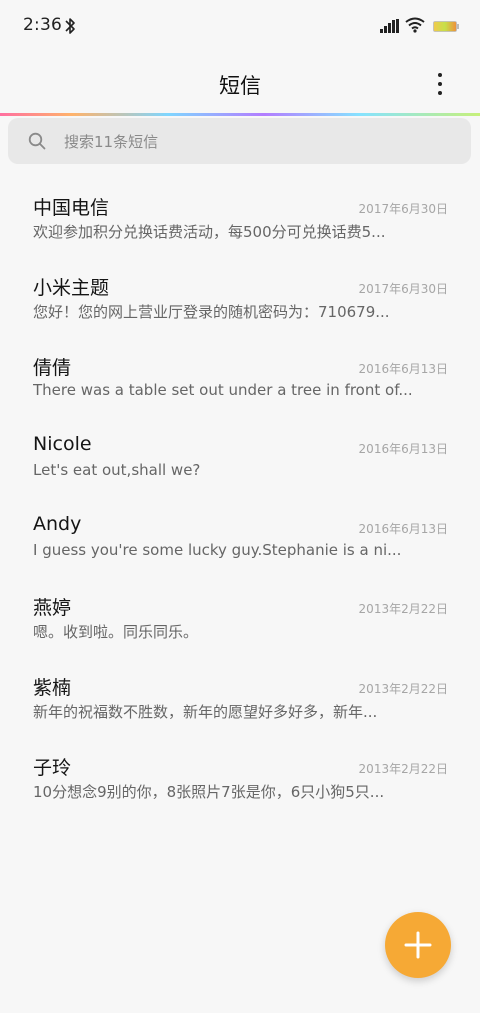 This screenshot has height=1013, width=480. I want to click on contact-name: Nicole, so click(62, 444).